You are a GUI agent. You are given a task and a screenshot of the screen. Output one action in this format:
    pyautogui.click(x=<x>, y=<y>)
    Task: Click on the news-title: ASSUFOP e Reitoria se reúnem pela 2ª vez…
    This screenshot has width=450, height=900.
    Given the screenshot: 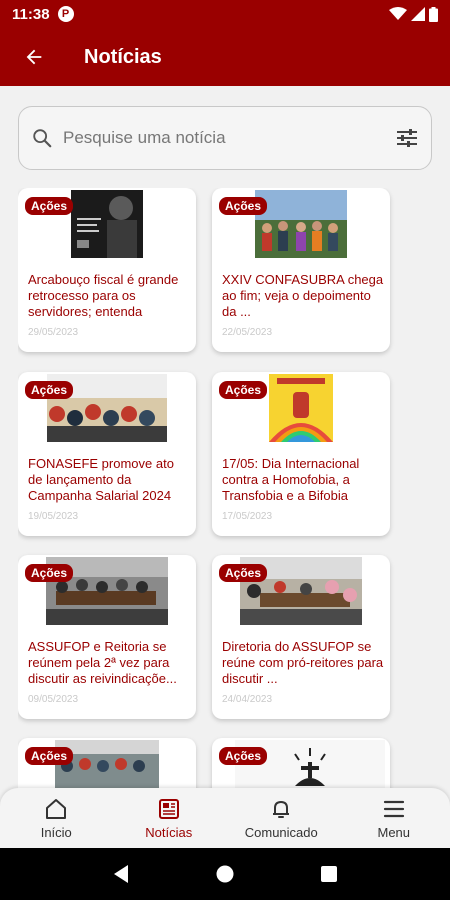 What is the action you would take?
    pyautogui.click(x=102, y=662)
    